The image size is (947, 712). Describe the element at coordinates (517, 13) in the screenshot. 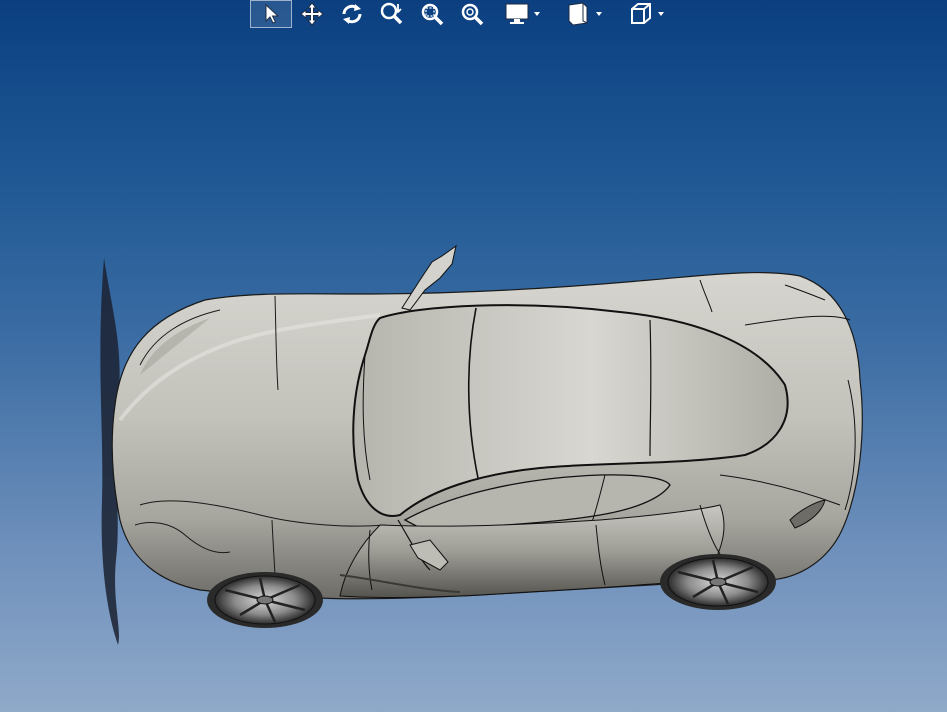

I see `display-mode-icon` at that location.